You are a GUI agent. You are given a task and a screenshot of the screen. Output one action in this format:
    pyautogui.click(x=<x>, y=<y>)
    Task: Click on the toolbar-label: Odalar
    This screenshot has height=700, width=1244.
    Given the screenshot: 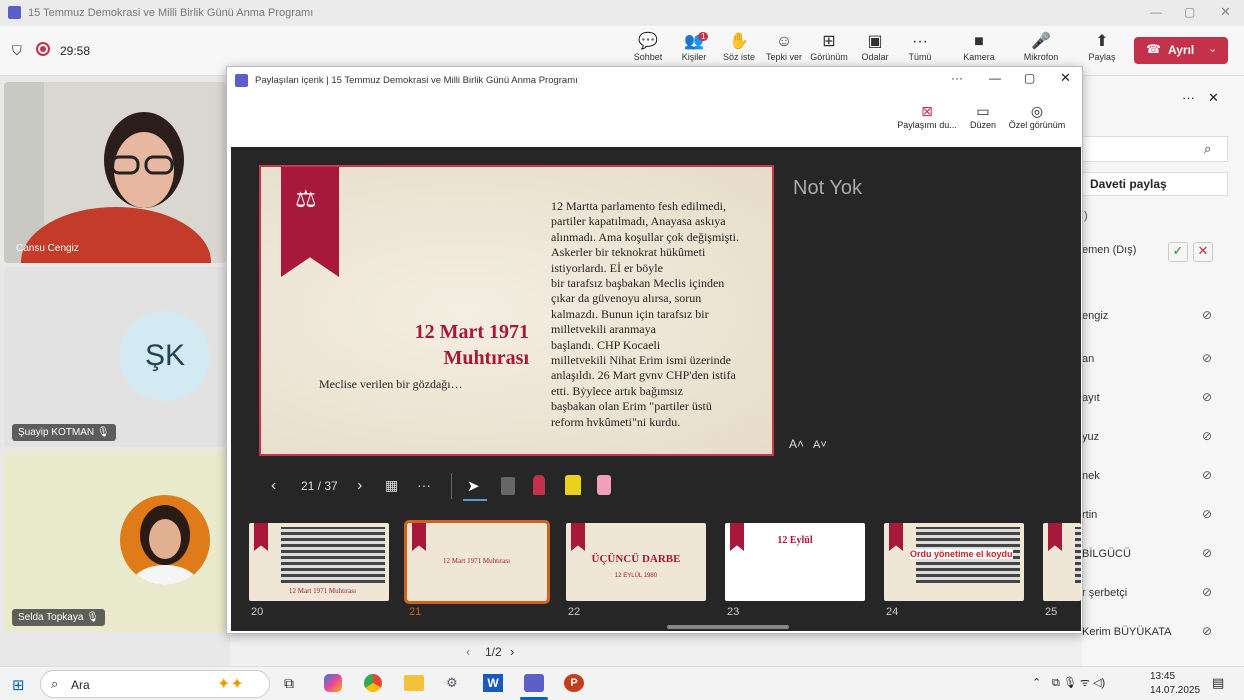 What is the action you would take?
    pyautogui.click(x=875, y=57)
    